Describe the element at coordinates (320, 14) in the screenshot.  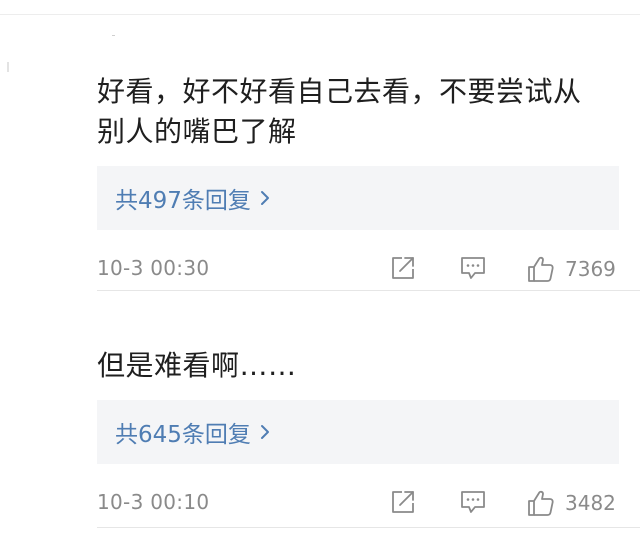
I see `top-divider` at that location.